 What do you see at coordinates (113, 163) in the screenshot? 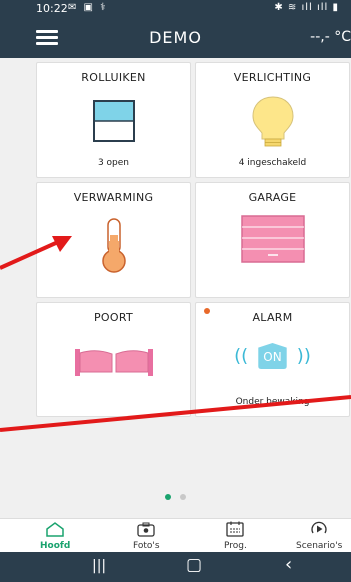
I see `tile-status: 3 open` at bounding box center [113, 163].